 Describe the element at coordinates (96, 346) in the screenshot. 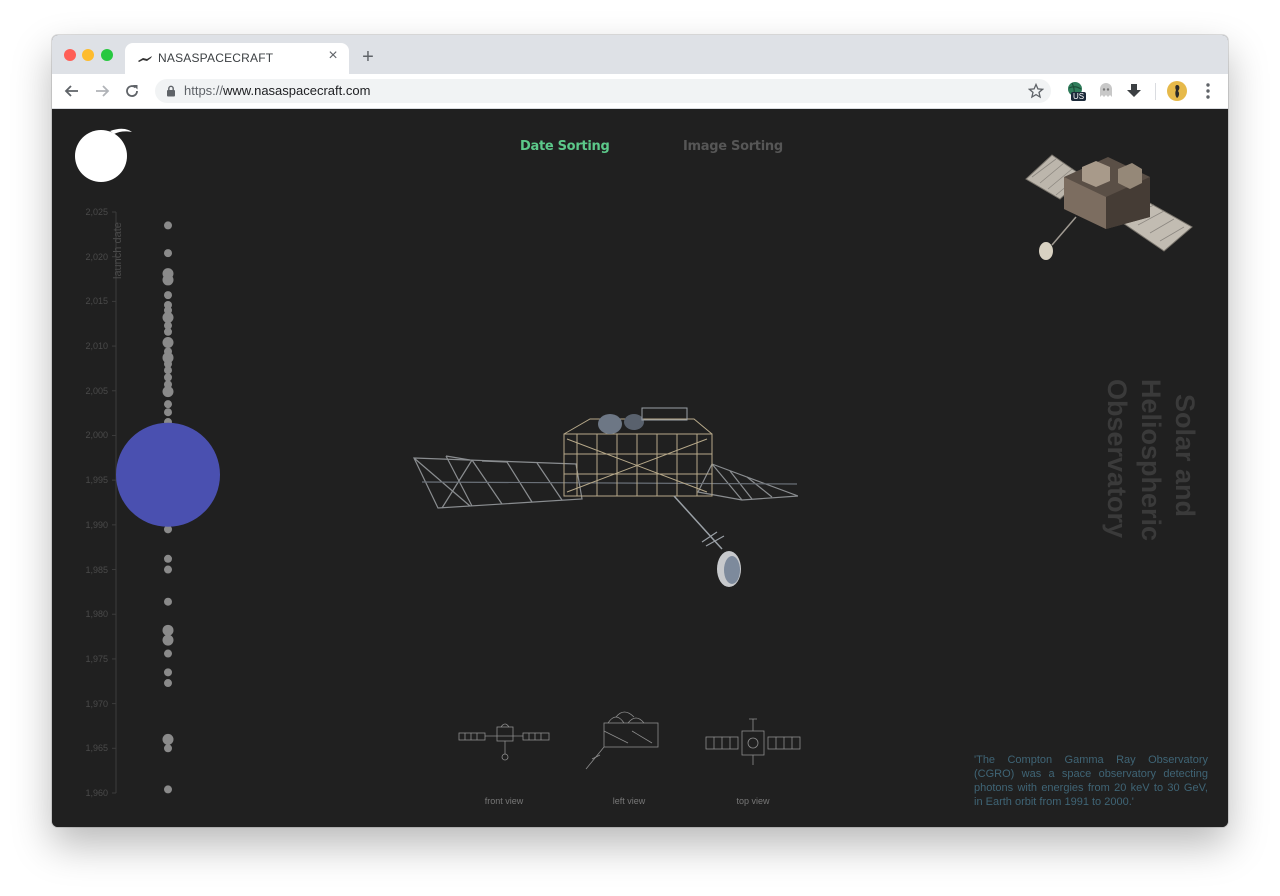

I see `timeline-tick-label: 2,010` at that location.